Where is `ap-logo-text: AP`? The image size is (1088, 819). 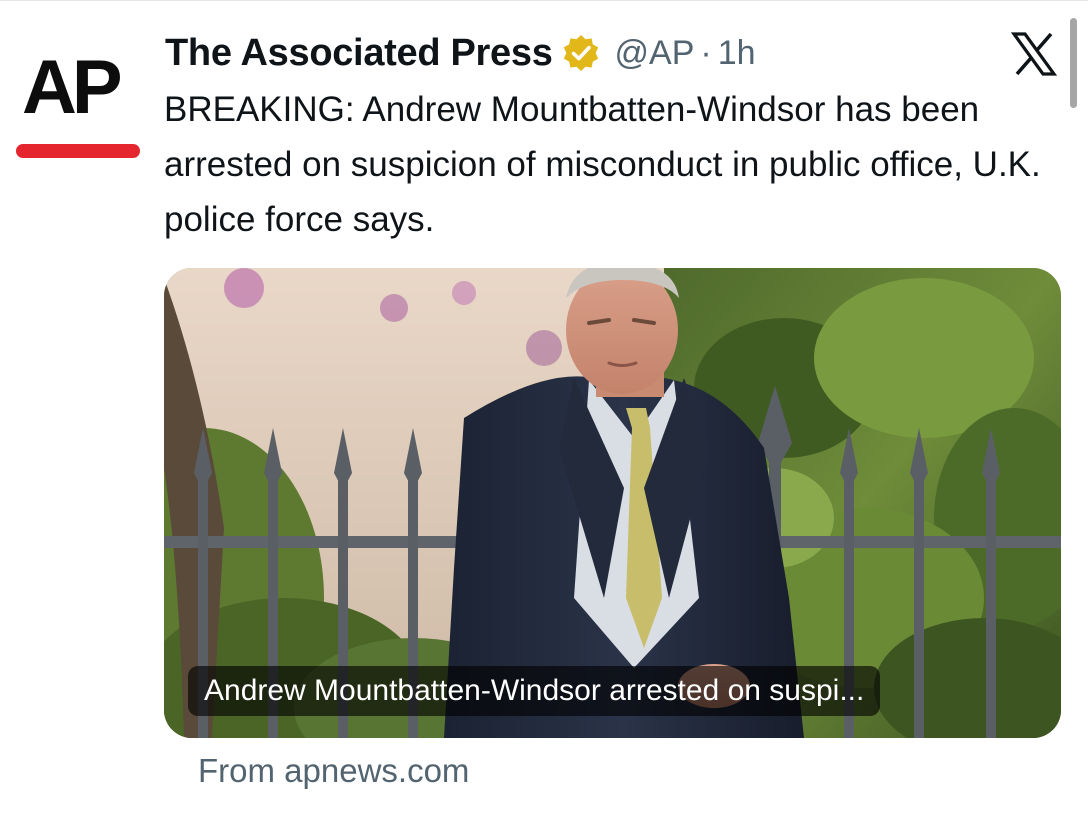 ap-logo-text: AP is located at coordinates (72, 87).